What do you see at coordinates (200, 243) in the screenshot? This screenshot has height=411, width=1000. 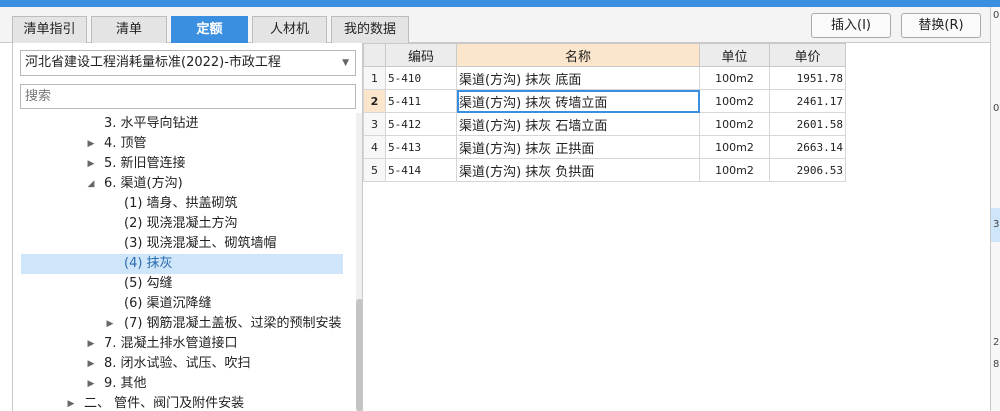 I see `tree-item-label: (3) 现浇混凝土、砌筑墙帽` at bounding box center [200, 243].